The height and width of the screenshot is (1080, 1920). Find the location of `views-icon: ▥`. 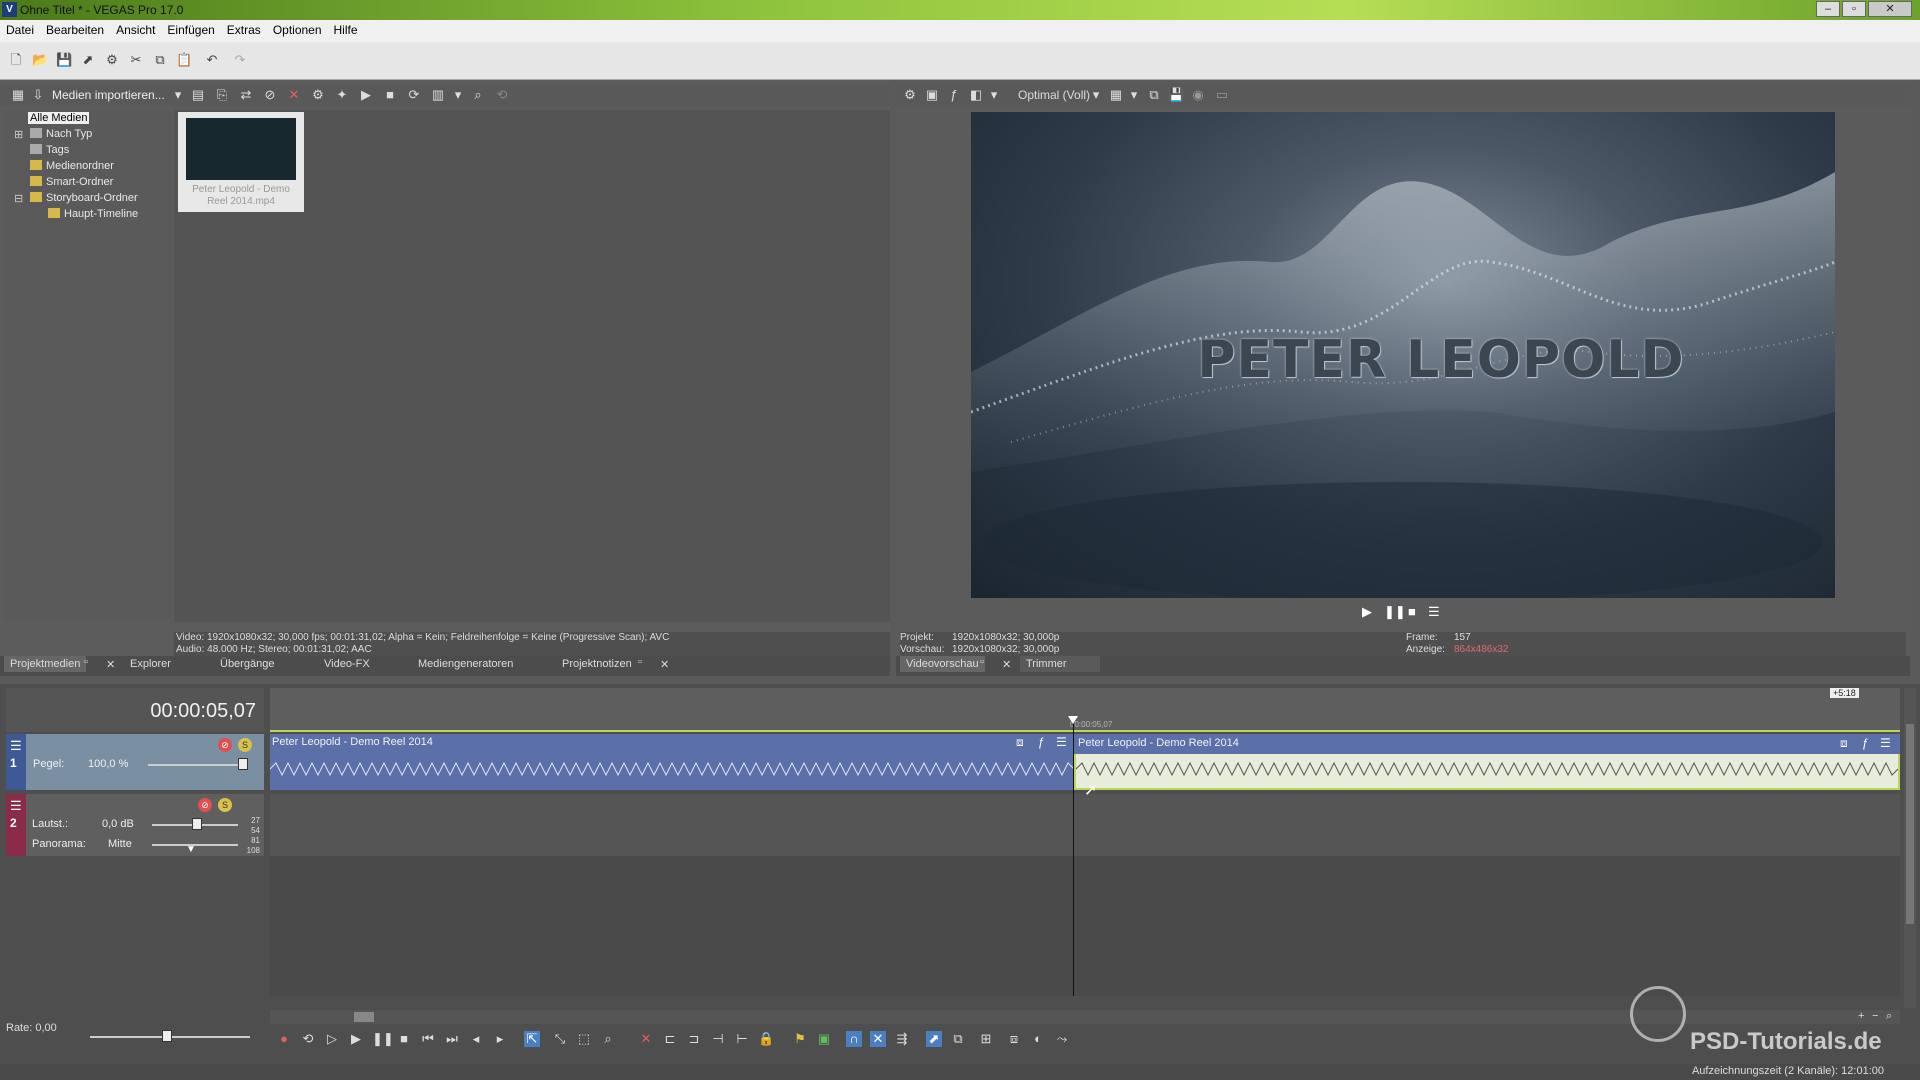

views-icon: ▥ is located at coordinates (438, 95).